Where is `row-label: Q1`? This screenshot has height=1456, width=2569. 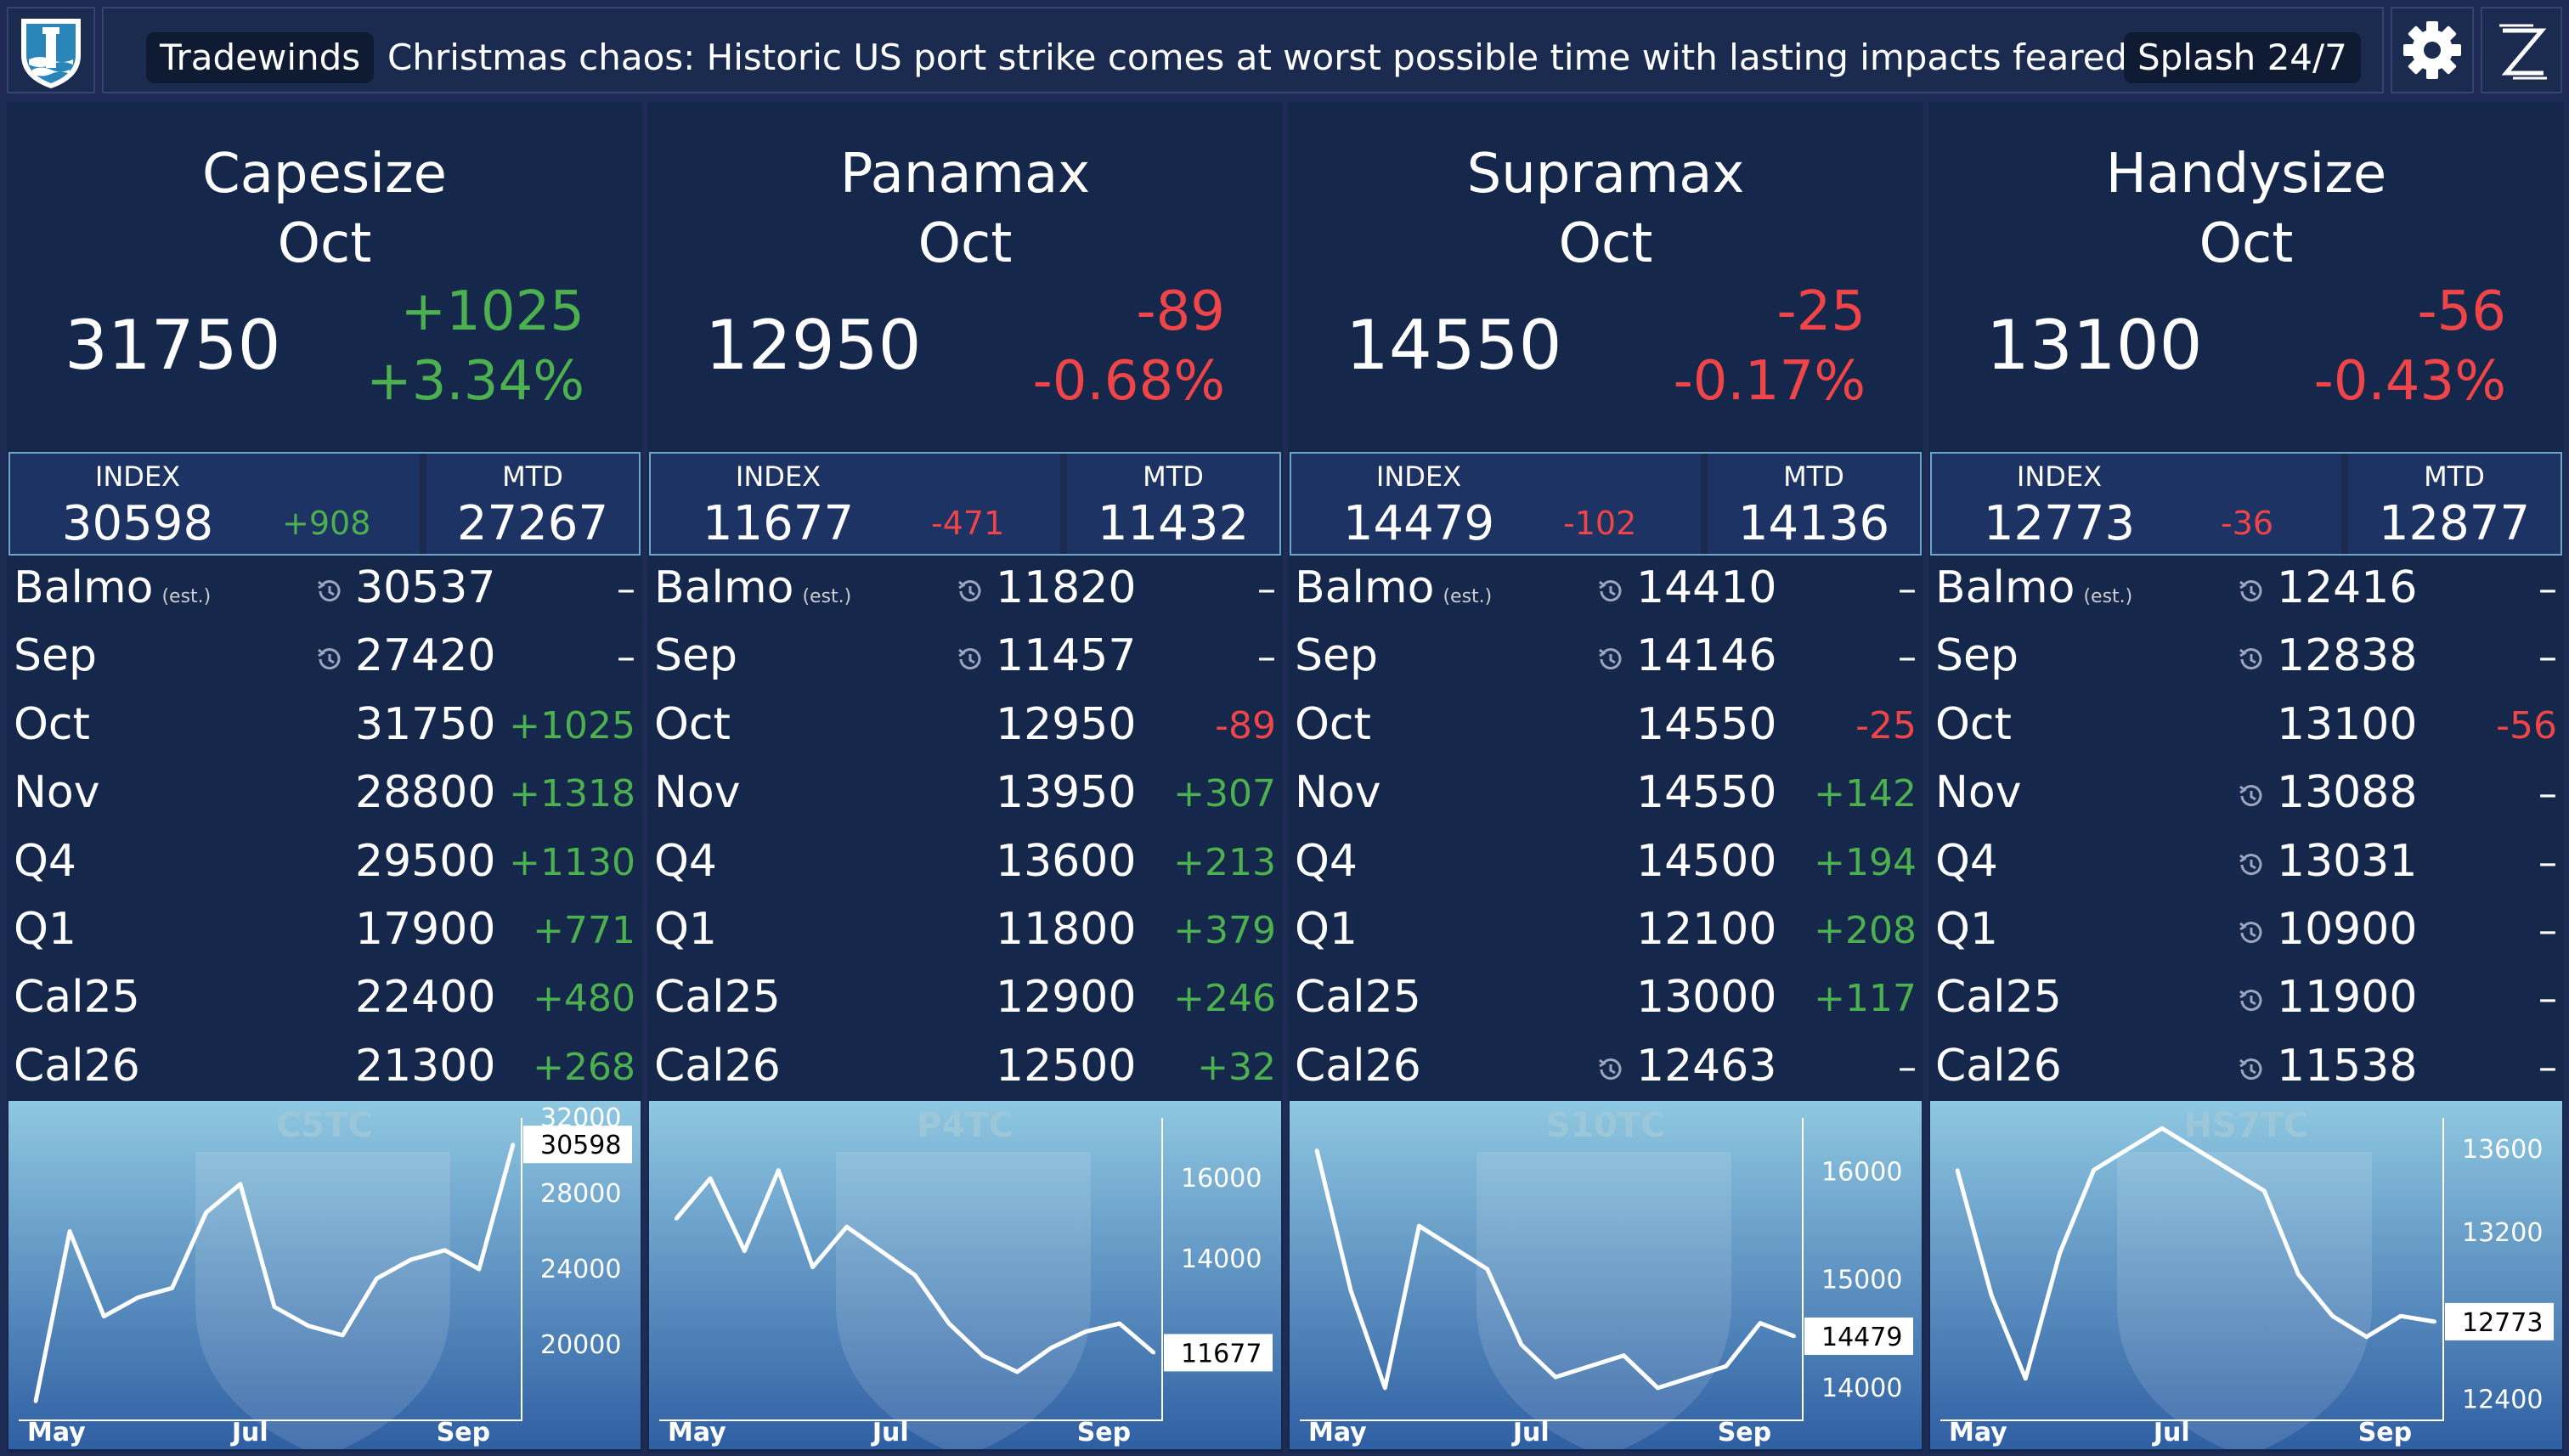
row-label: Q1 is located at coordinates (686, 929).